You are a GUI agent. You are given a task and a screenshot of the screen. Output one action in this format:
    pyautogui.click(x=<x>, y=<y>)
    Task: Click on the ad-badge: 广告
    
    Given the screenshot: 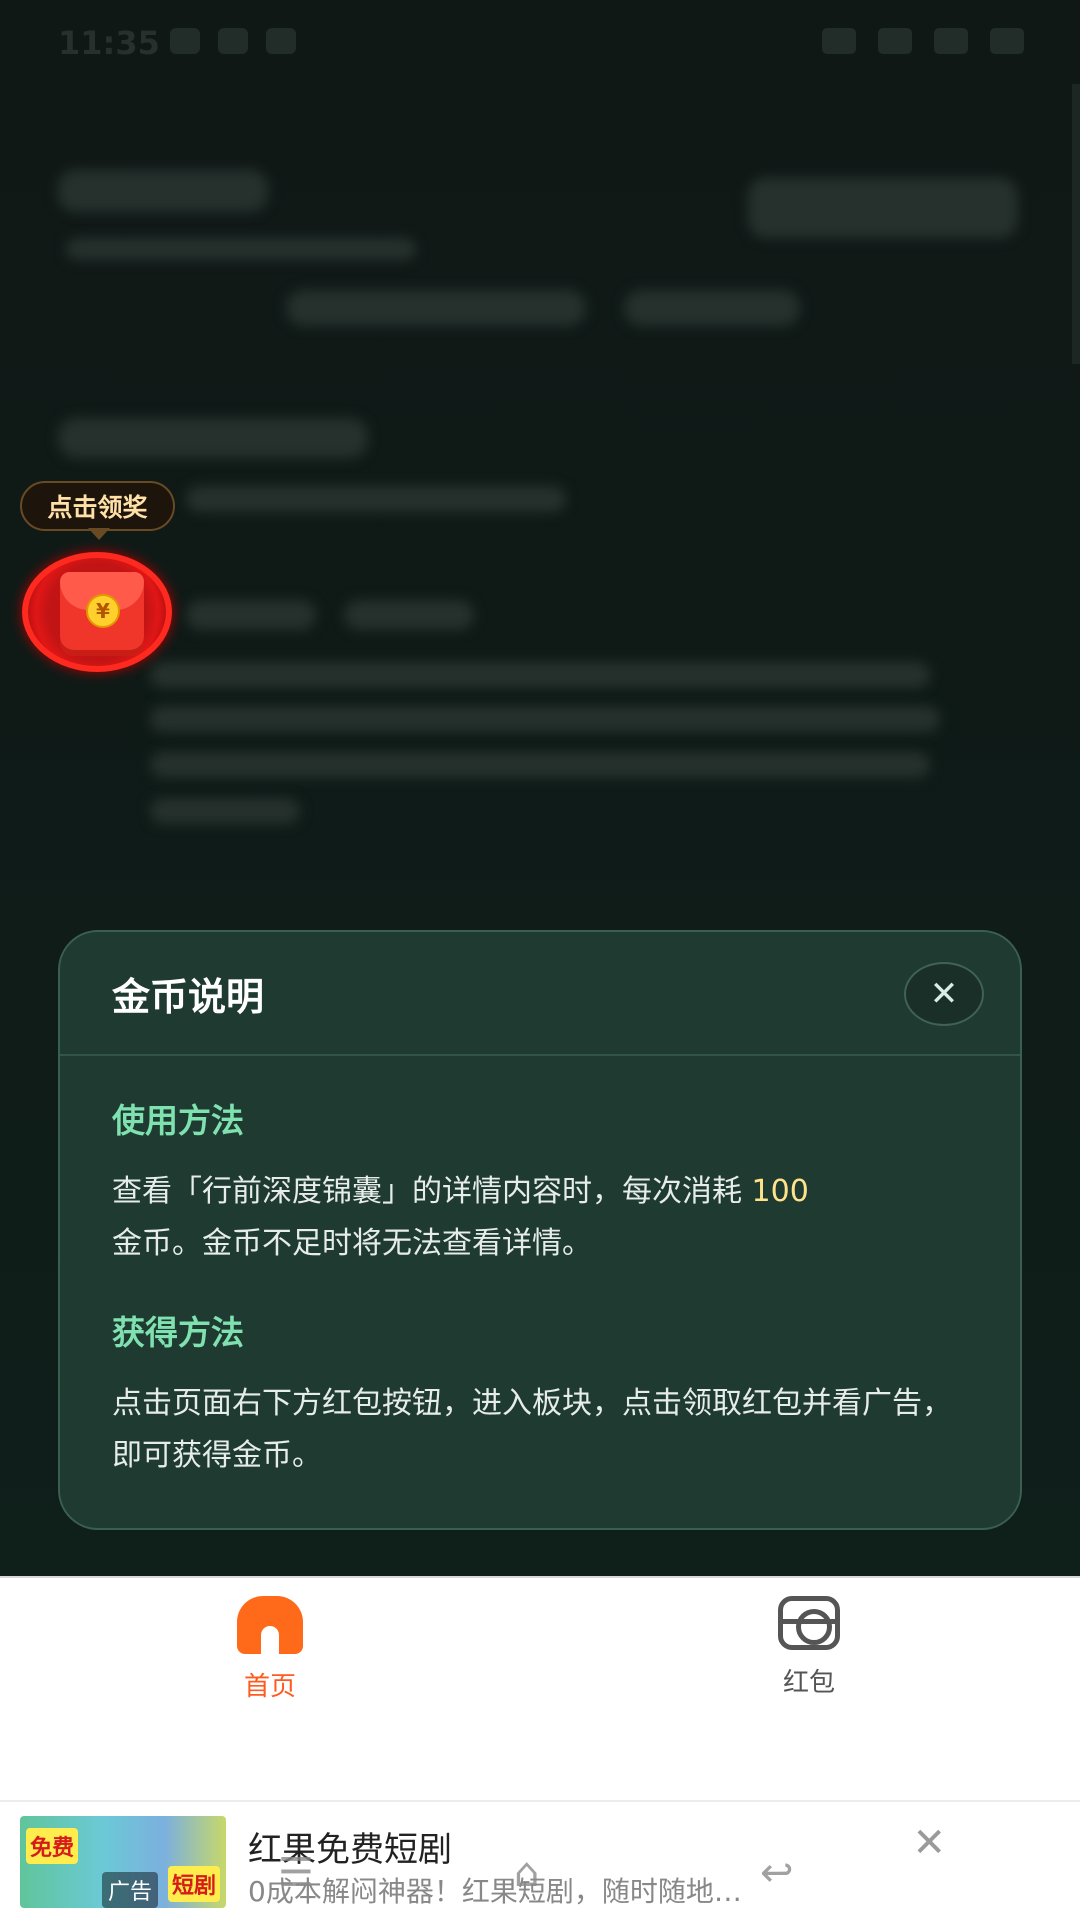 What is the action you would take?
    pyautogui.click(x=130, y=1890)
    